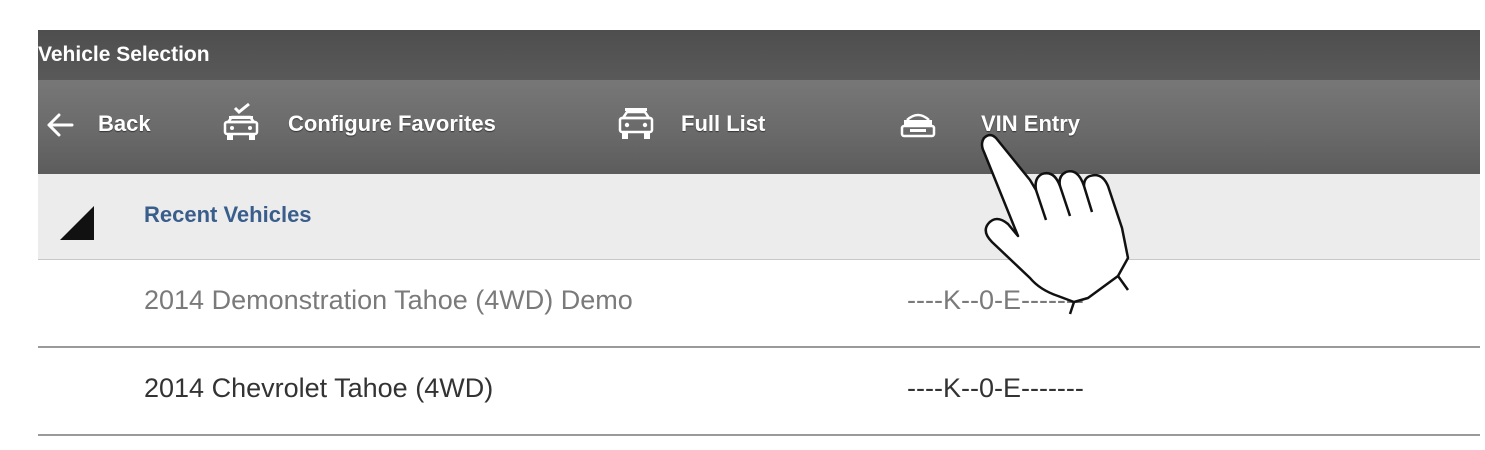  Describe the element at coordinates (228, 214) in the screenshot. I see `recent-vehicles-label: Recent Vehicles` at that location.